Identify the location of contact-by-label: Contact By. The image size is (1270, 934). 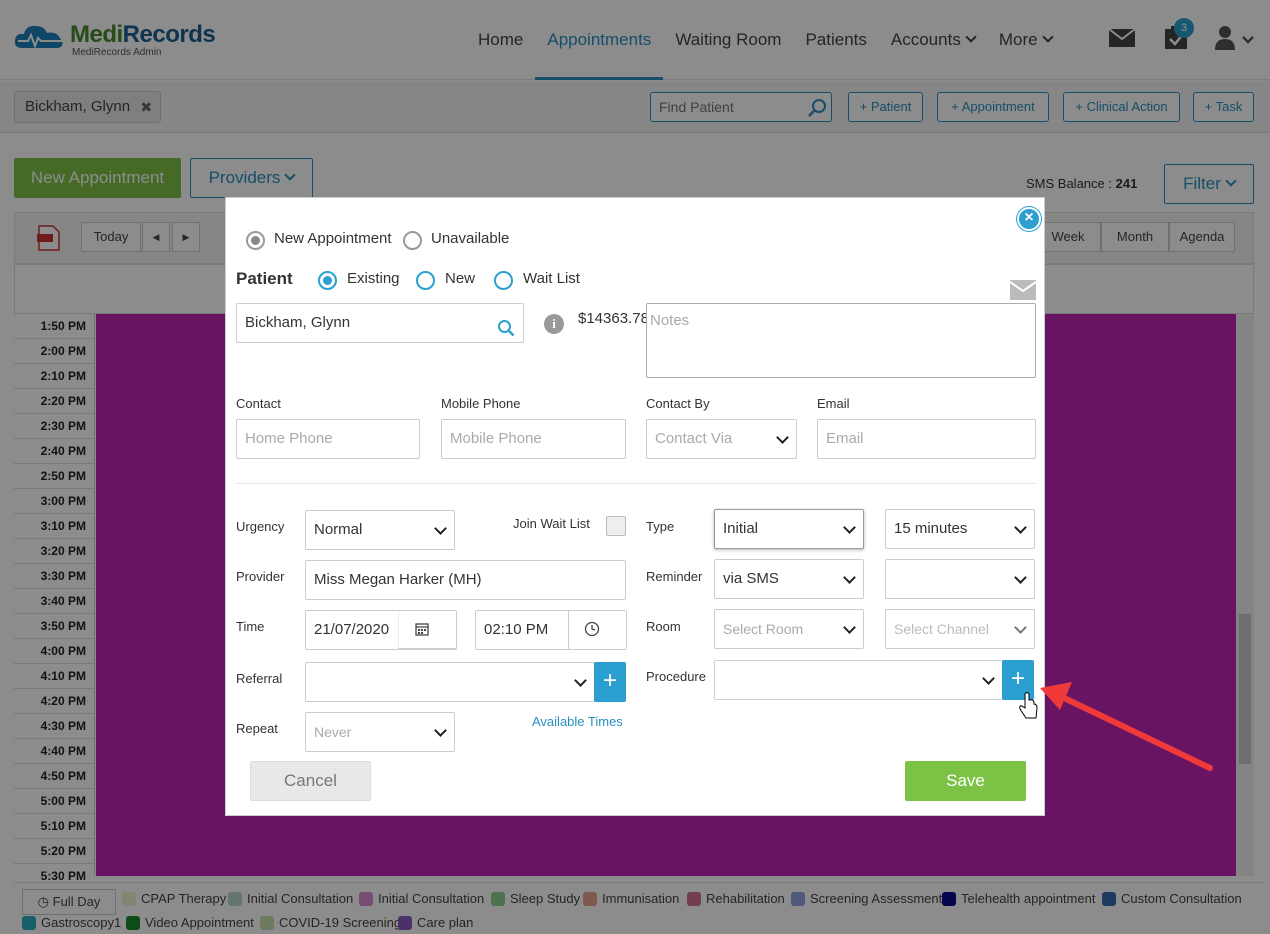
(678, 403).